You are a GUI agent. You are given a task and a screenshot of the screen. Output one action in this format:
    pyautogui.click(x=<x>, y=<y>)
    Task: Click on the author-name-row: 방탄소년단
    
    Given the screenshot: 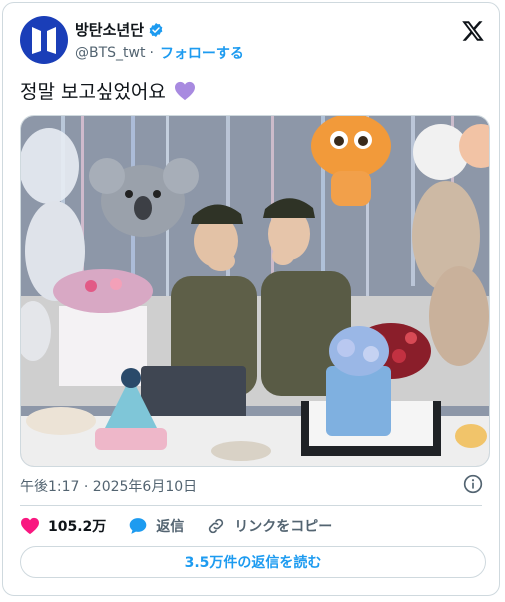 What is the action you would take?
    pyautogui.click(x=119, y=29)
    